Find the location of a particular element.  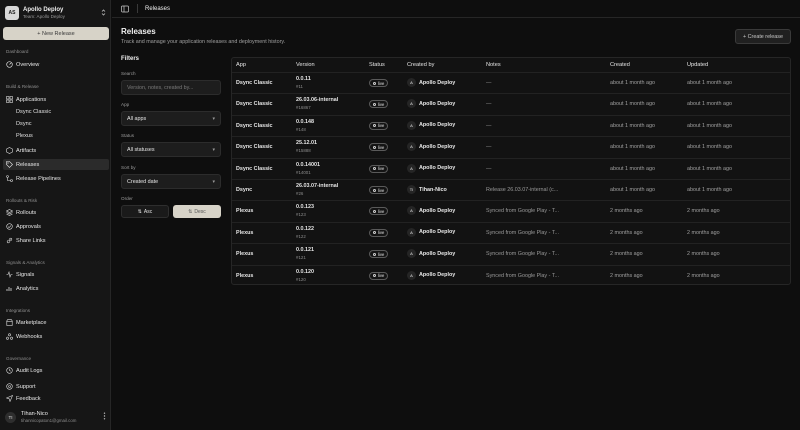

sidebar-item-marketplace: Marketplace is located at coordinates (56, 322).